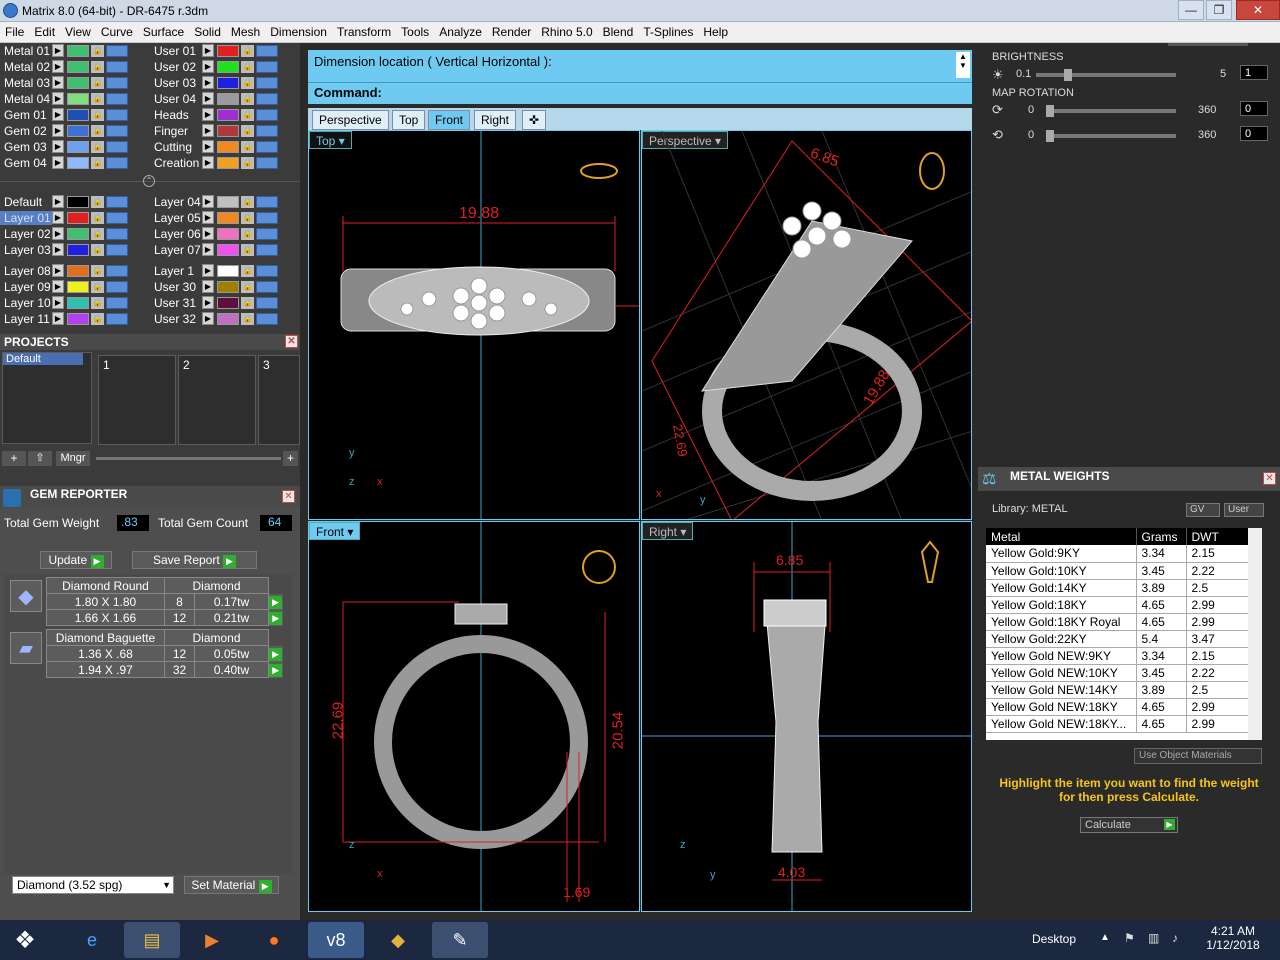 The image size is (1280, 960). What do you see at coordinates (188, 458) in the screenshot?
I see `project-scrollbar` at bounding box center [188, 458].